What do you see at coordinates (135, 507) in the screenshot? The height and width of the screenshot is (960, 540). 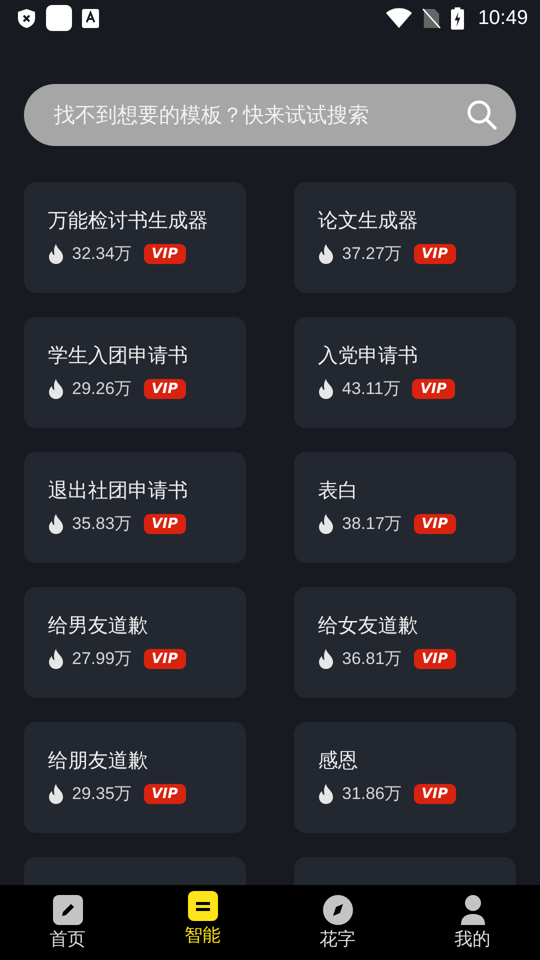 I see `template-card: 退出社团申请书 35.83万 VIP` at bounding box center [135, 507].